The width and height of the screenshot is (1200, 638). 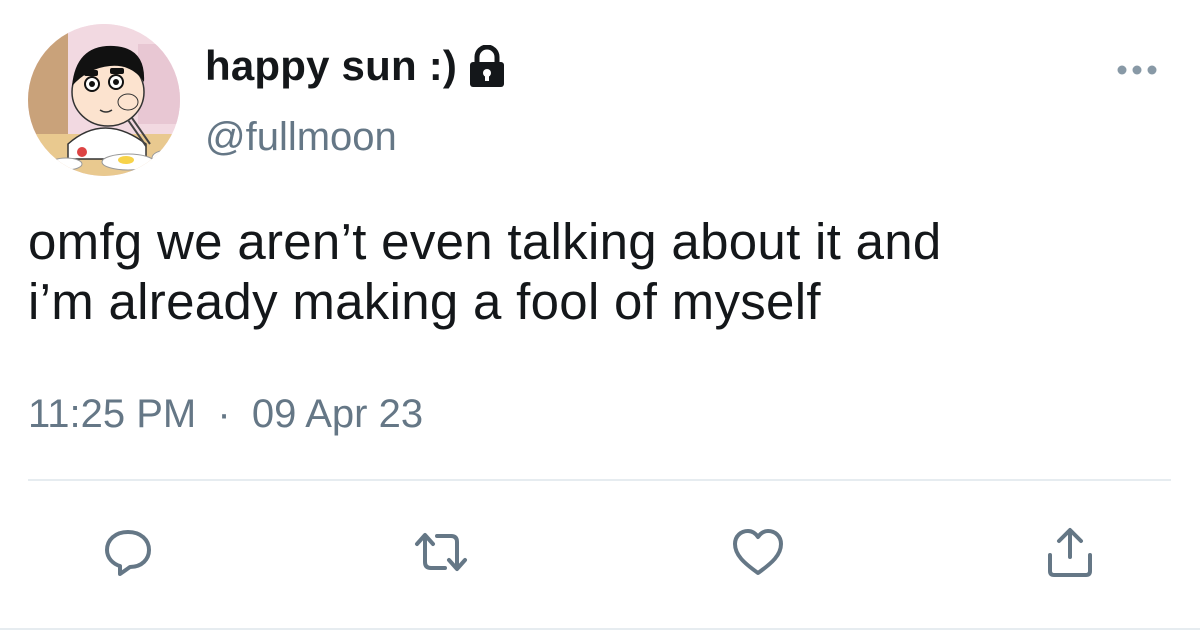 I want to click on avatar, so click(x=104, y=100).